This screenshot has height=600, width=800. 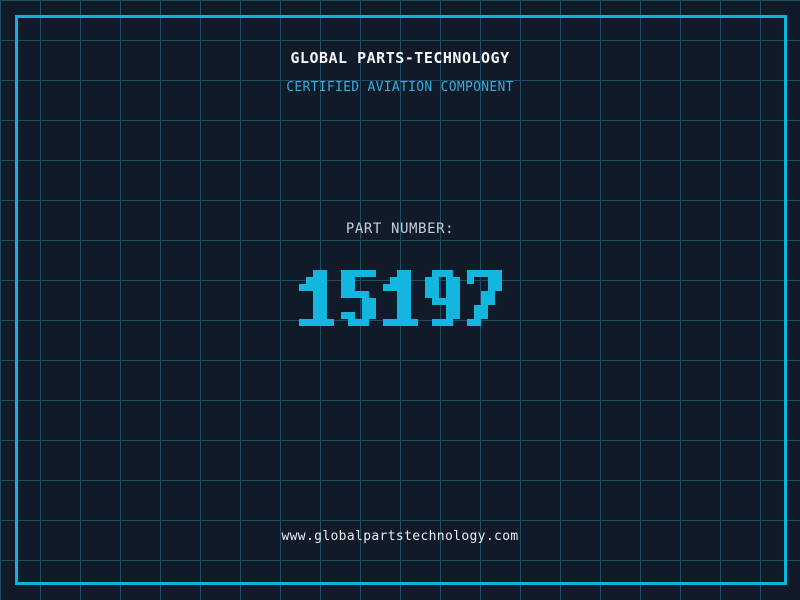 I want to click on website-url: www.globalpartstechnology.com, so click(x=400, y=536).